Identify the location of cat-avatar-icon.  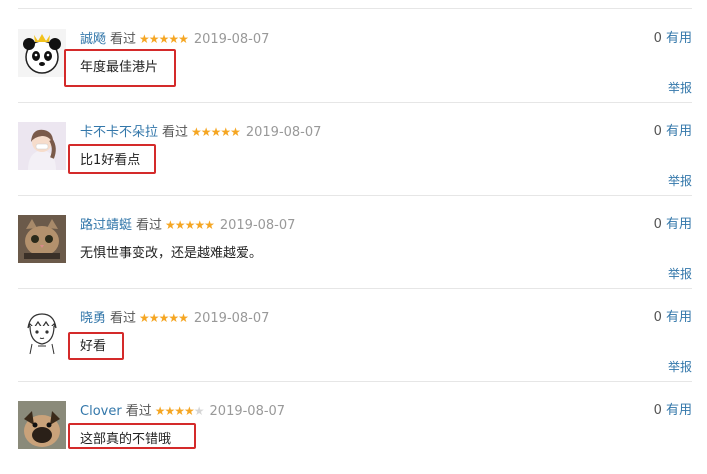
(42, 239).